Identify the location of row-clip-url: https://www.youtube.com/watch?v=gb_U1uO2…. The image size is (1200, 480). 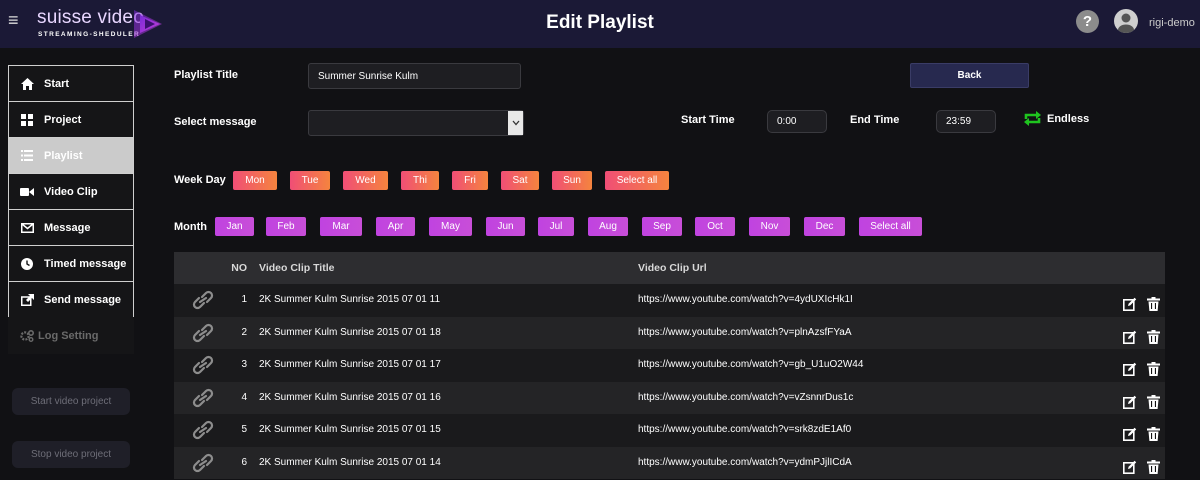
(750, 365).